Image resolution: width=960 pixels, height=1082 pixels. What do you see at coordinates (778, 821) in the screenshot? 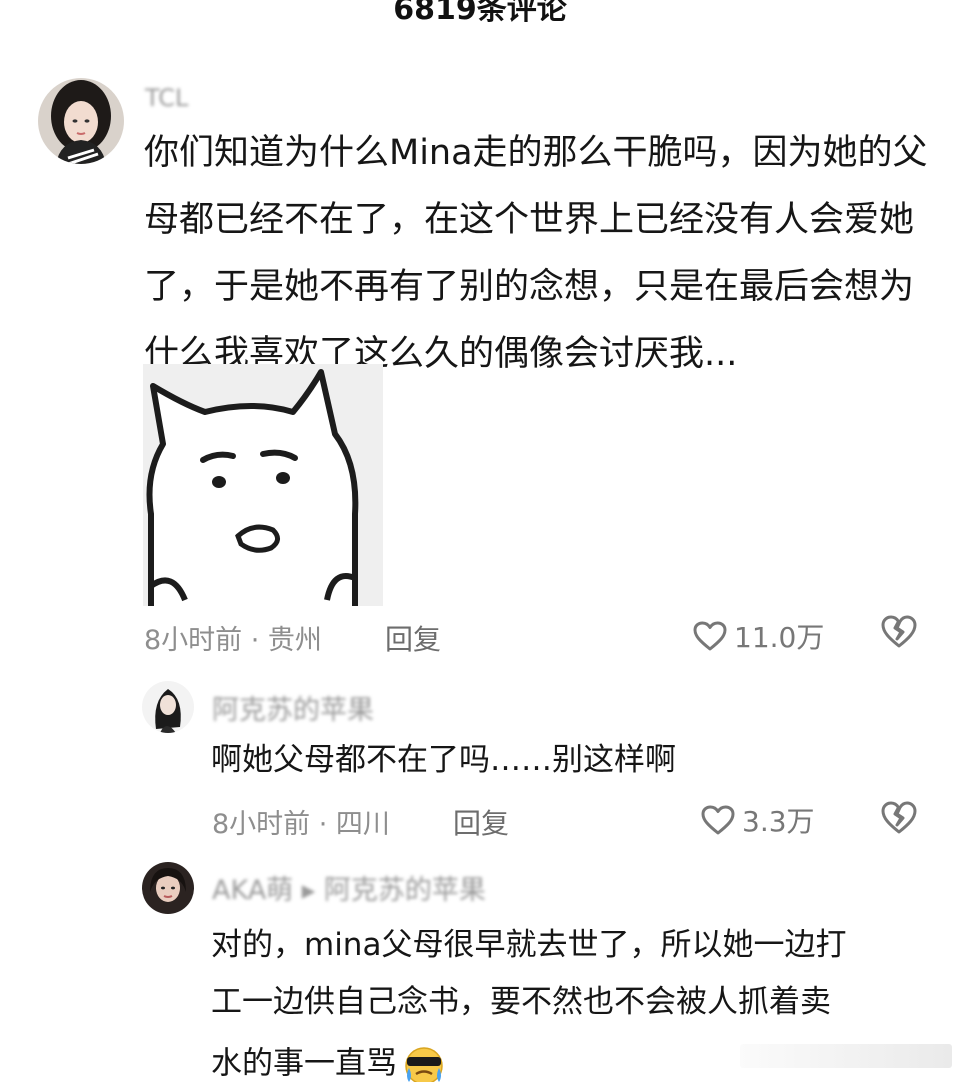
I see `like-count: 3.3万` at bounding box center [778, 821].